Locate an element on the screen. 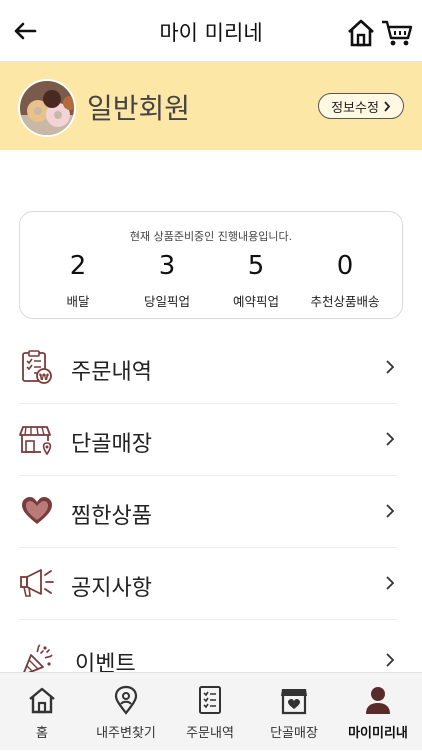  tab-my-mirine: 마이미리내 is located at coordinates (378, 712).